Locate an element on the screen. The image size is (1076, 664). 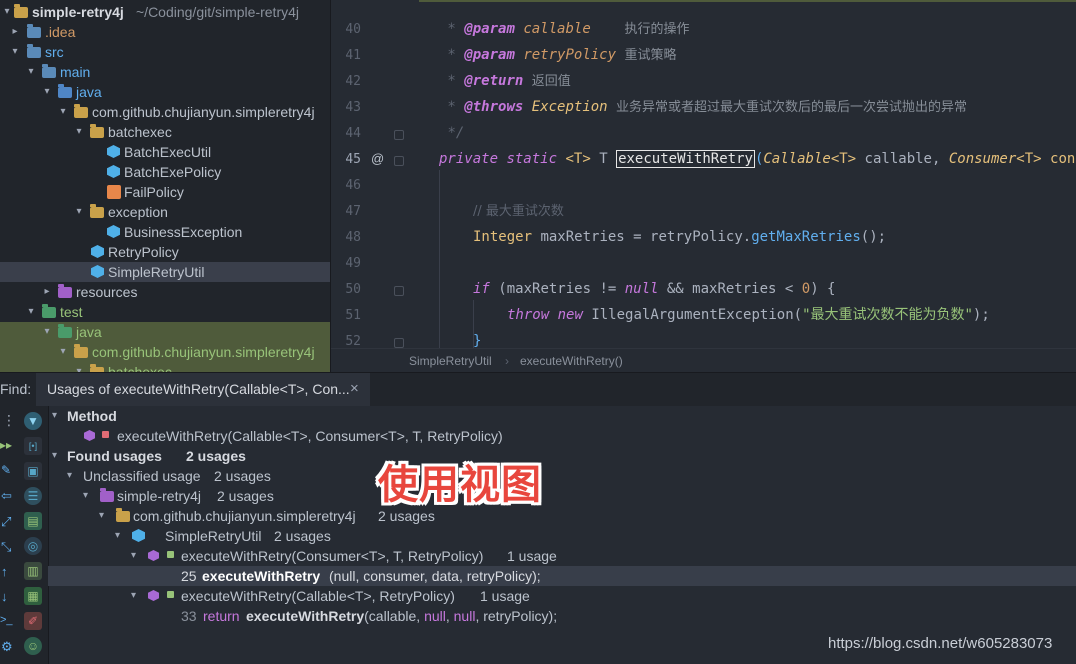
back-arrow-icon: ⇦ is located at coordinates (6, 496).